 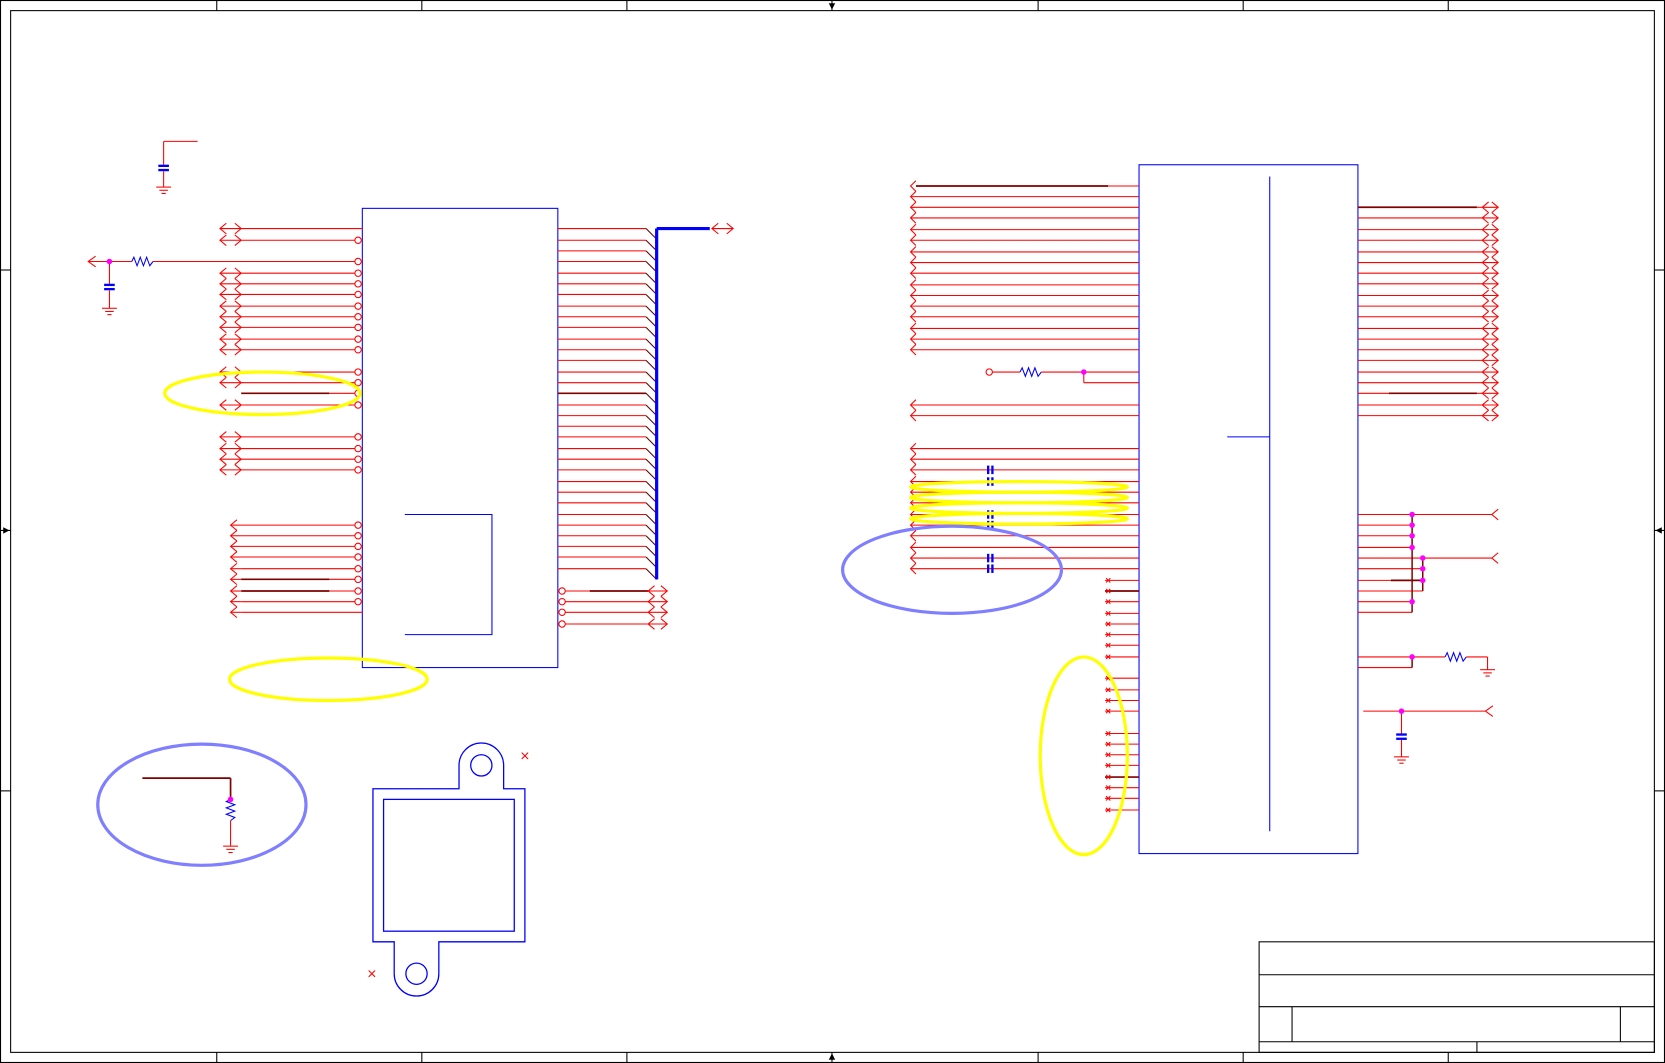 What do you see at coordinates (832, 1056) in the screenshot?
I see `center-arrow-bottom-icon` at bounding box center [832, 1056].